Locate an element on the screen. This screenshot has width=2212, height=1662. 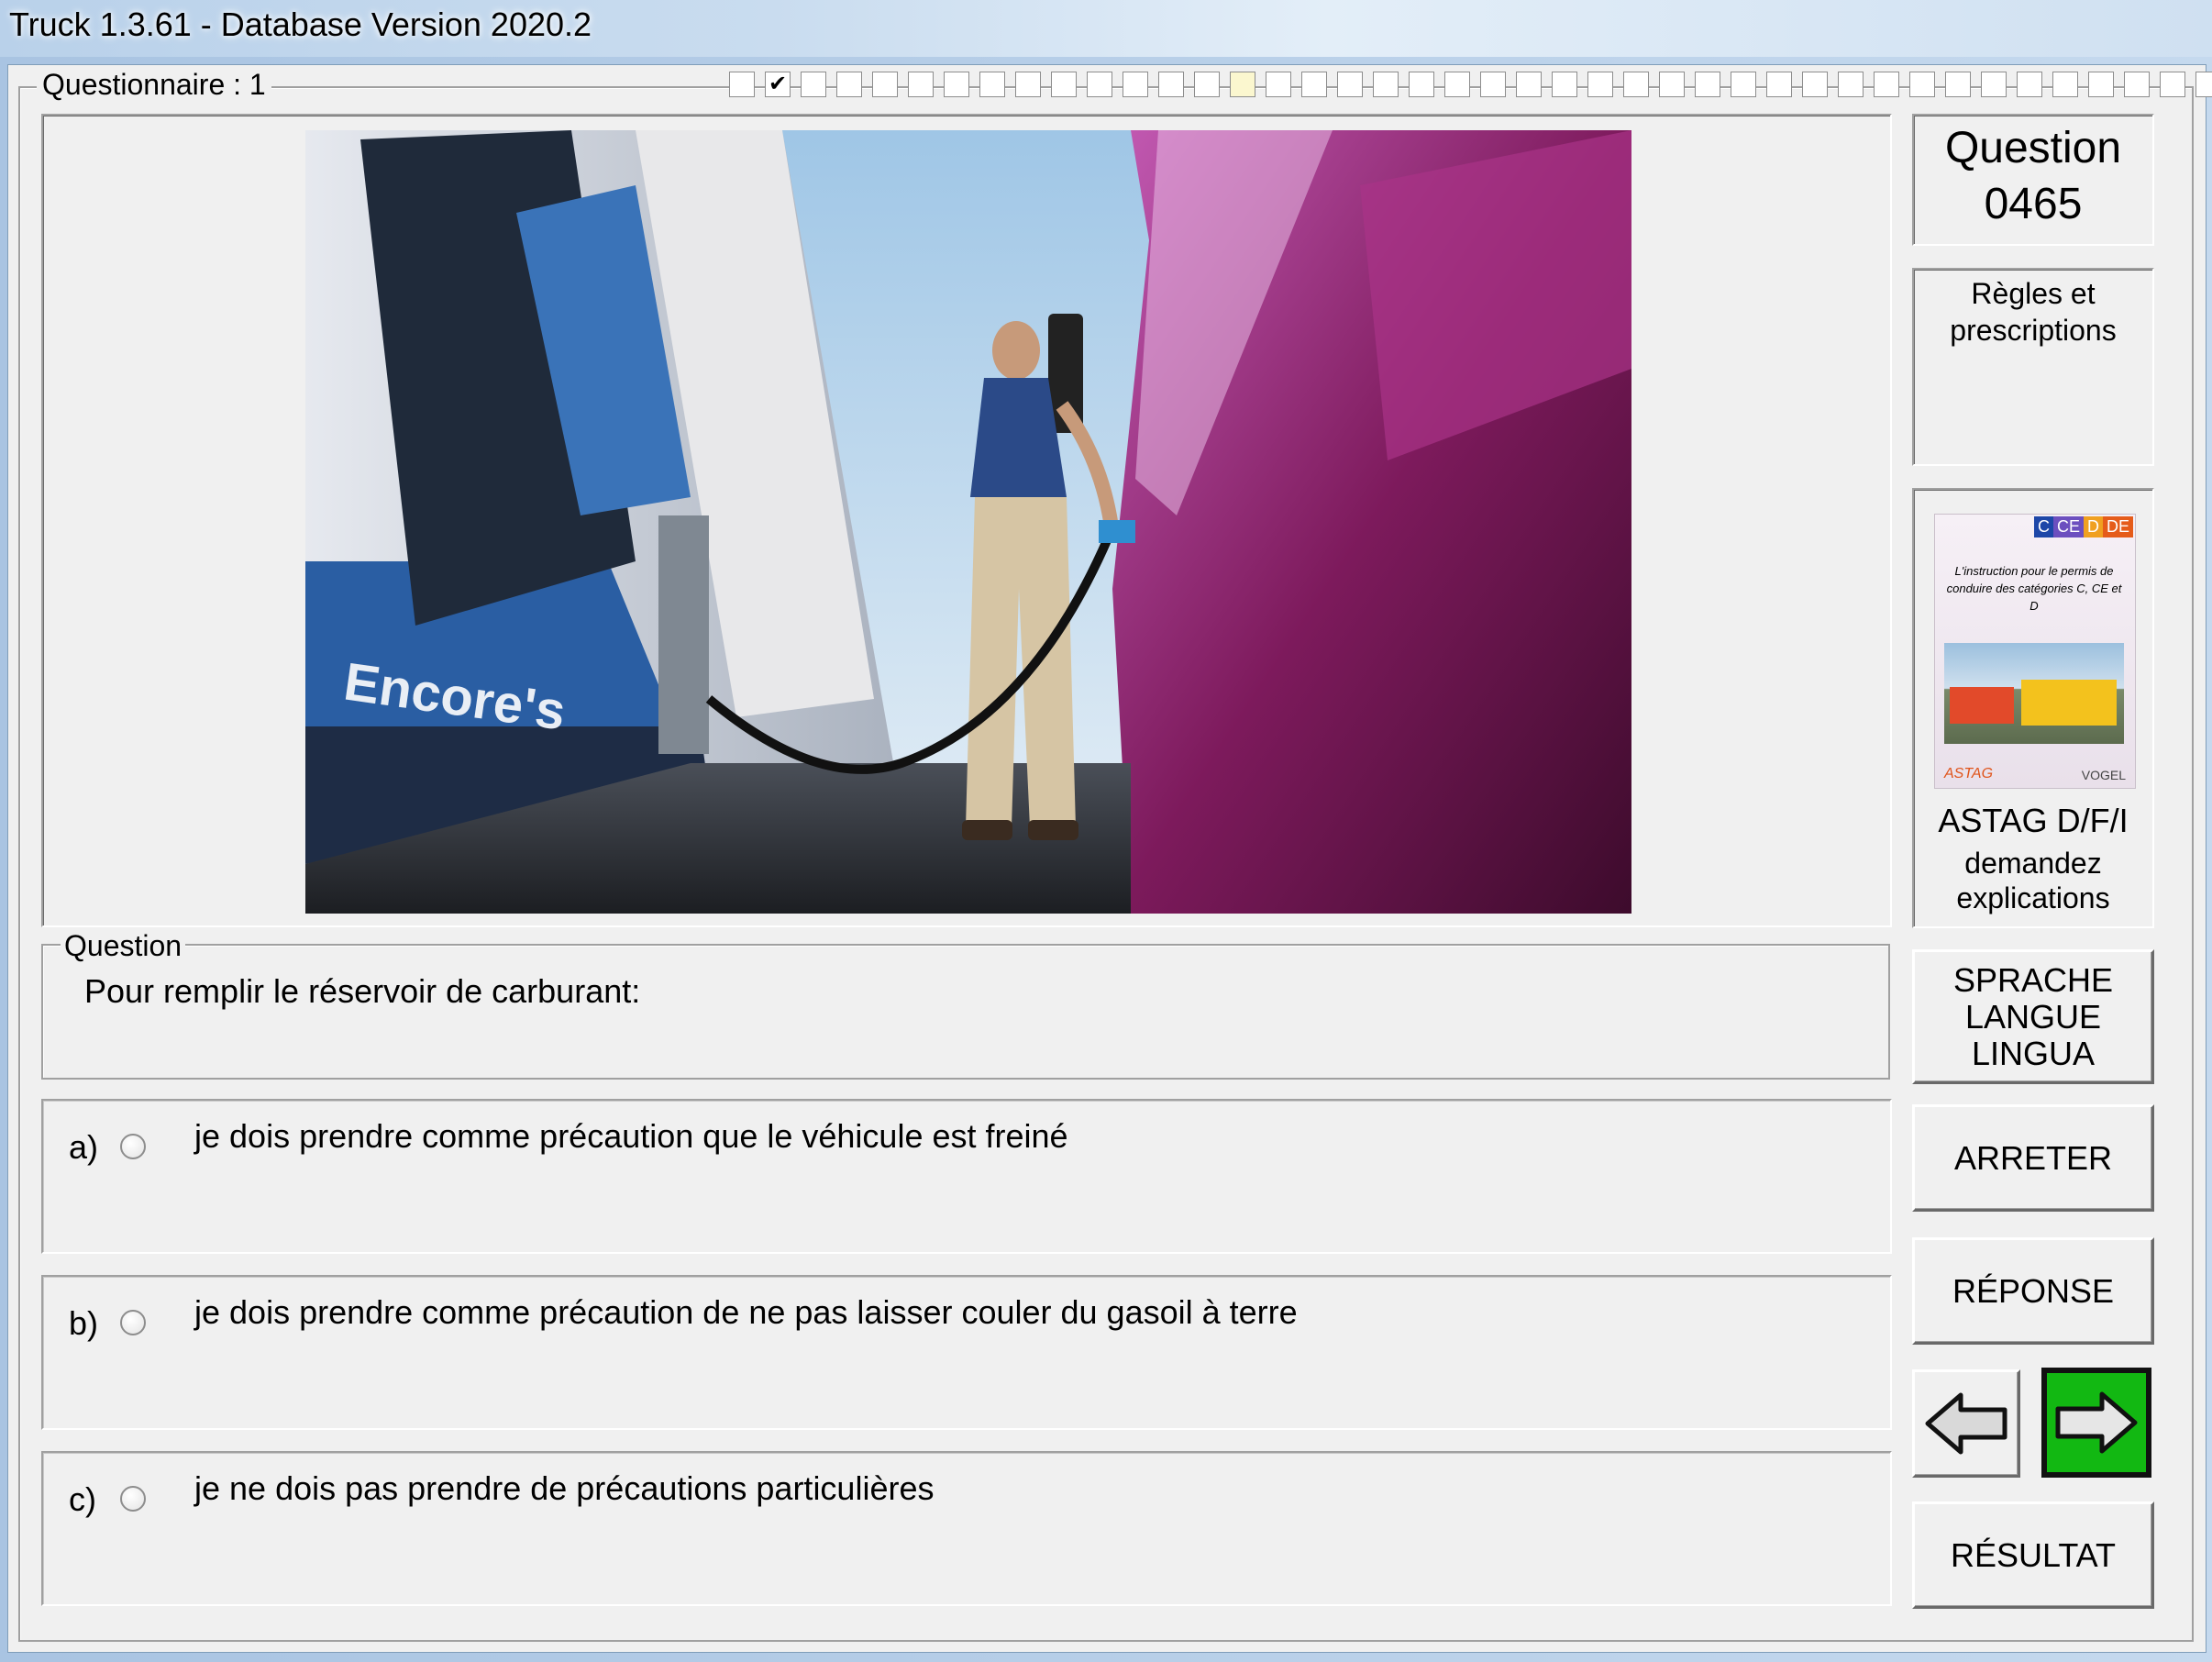
stop-button: ARRETER is located at coordinates (2033, 1158).